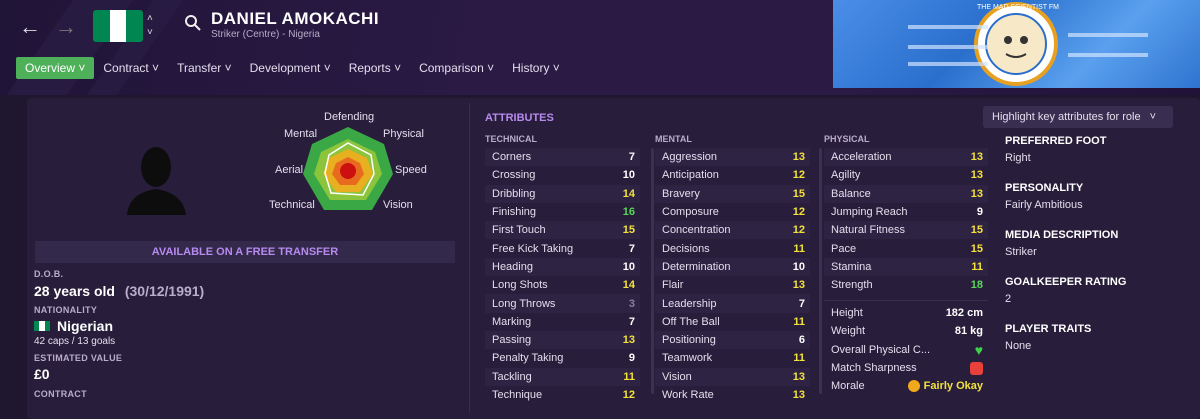 Image resolution: width=1200 pixels, height=419 pixels. Describe the element at coordinates (1048, 329) in the screenshot. I see `player-traits-label: PLAYER TRAITS` at that location.